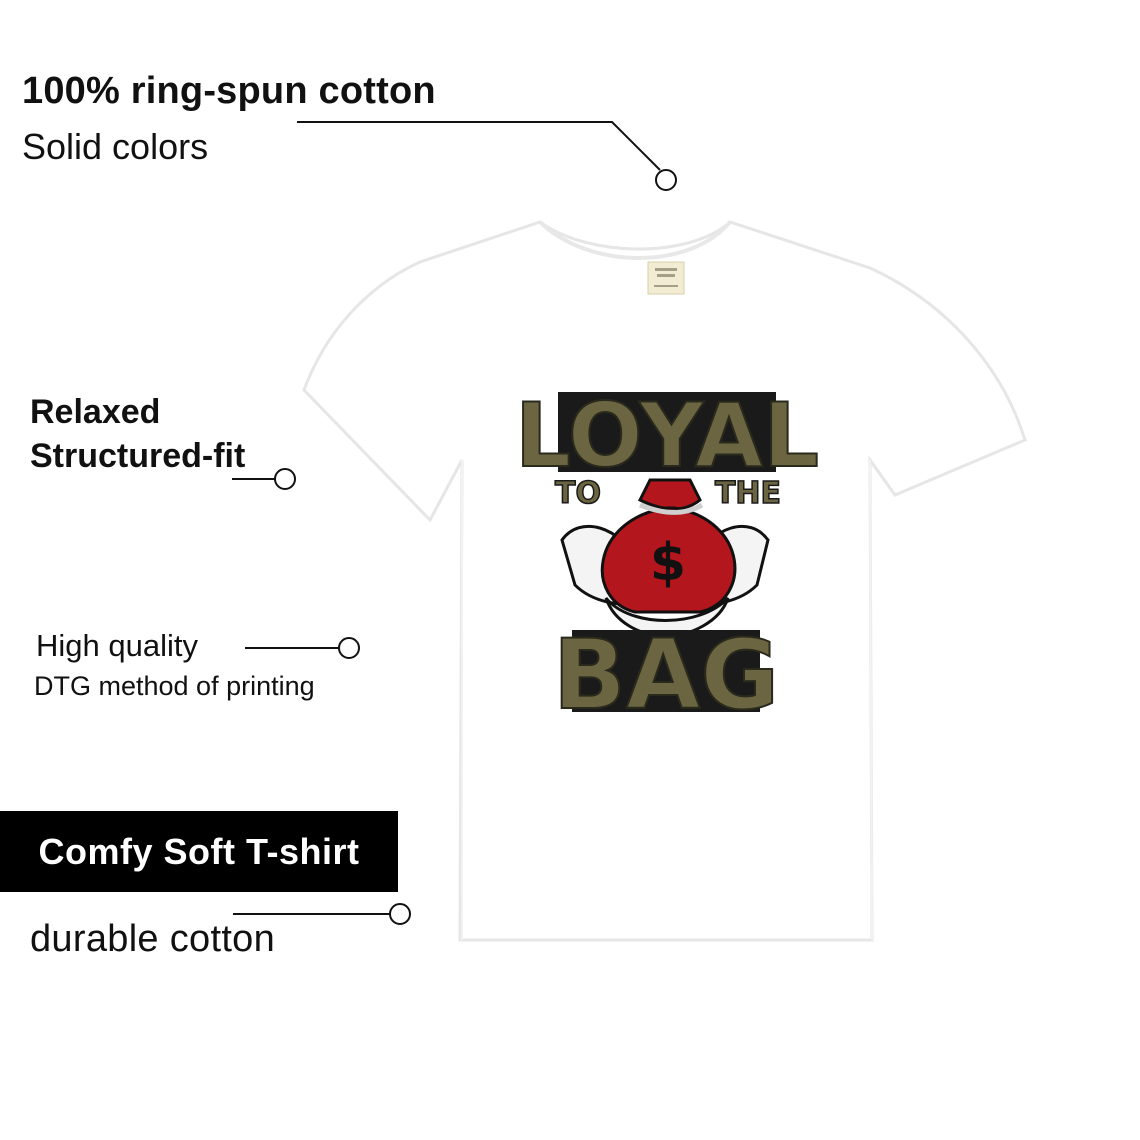 The width and height of the screenshot is (1140, 1140). I want to click on durable-callout-dot, so click(400, 914).